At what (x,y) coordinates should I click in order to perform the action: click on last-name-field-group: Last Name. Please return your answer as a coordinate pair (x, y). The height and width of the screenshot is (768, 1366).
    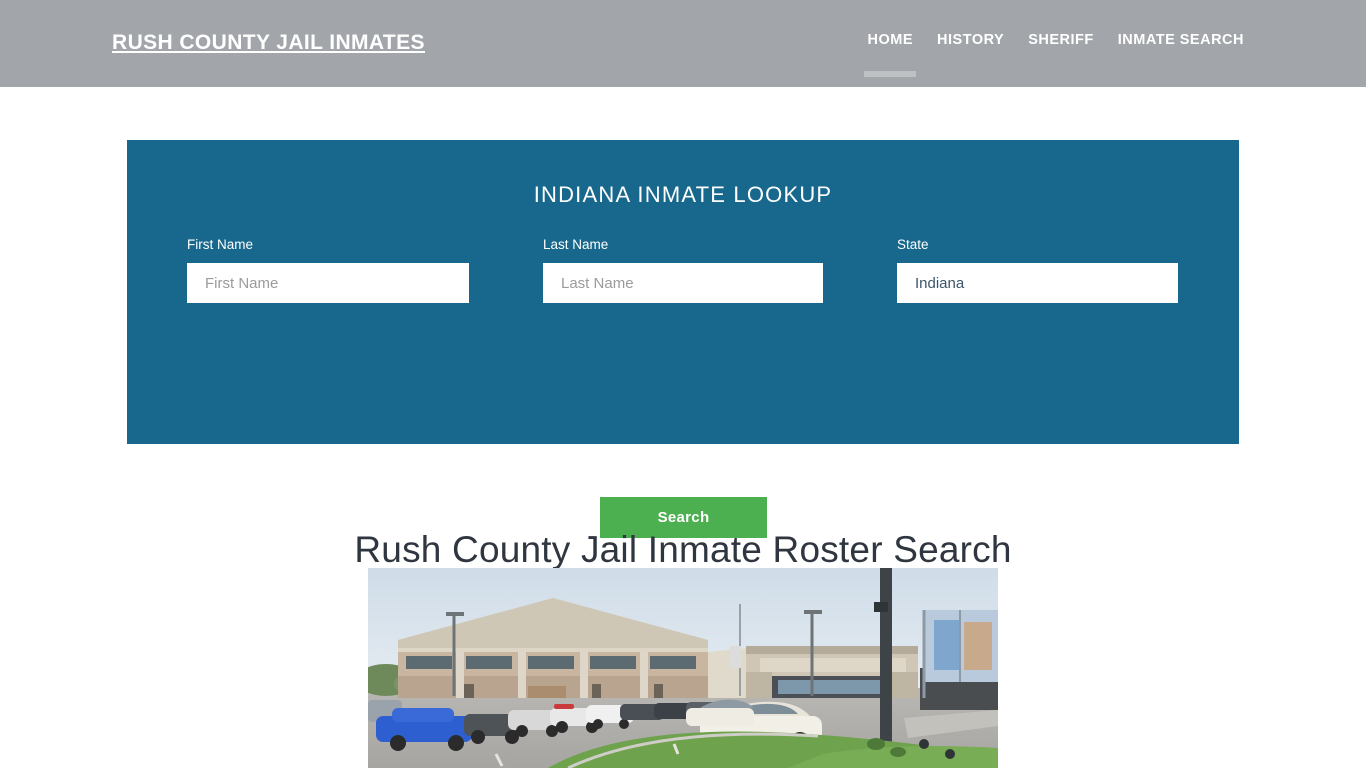
    Looking at the image, I should click on (683, 270).